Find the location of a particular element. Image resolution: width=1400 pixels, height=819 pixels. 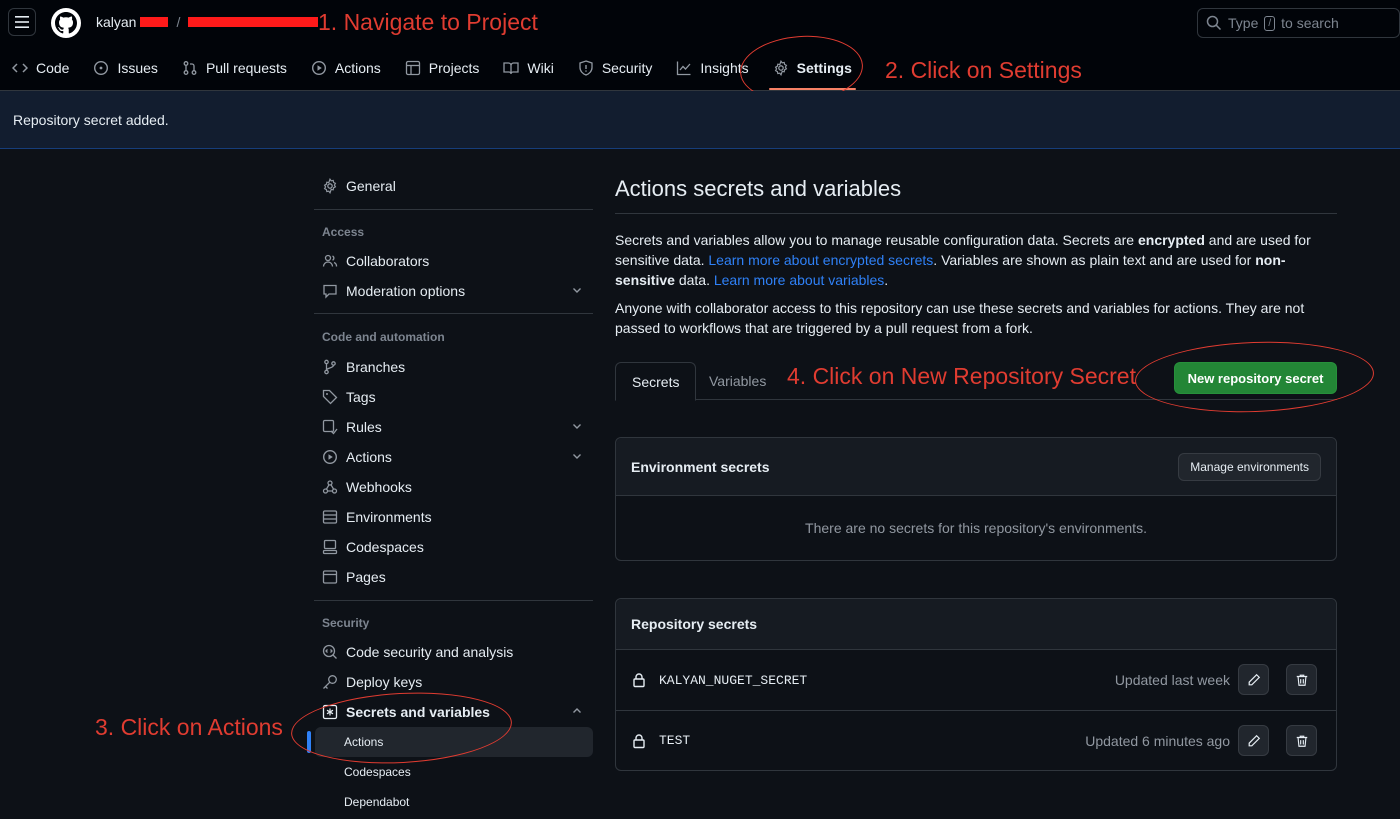

tab-label: Pull requests is located at coordinates (246, 68).